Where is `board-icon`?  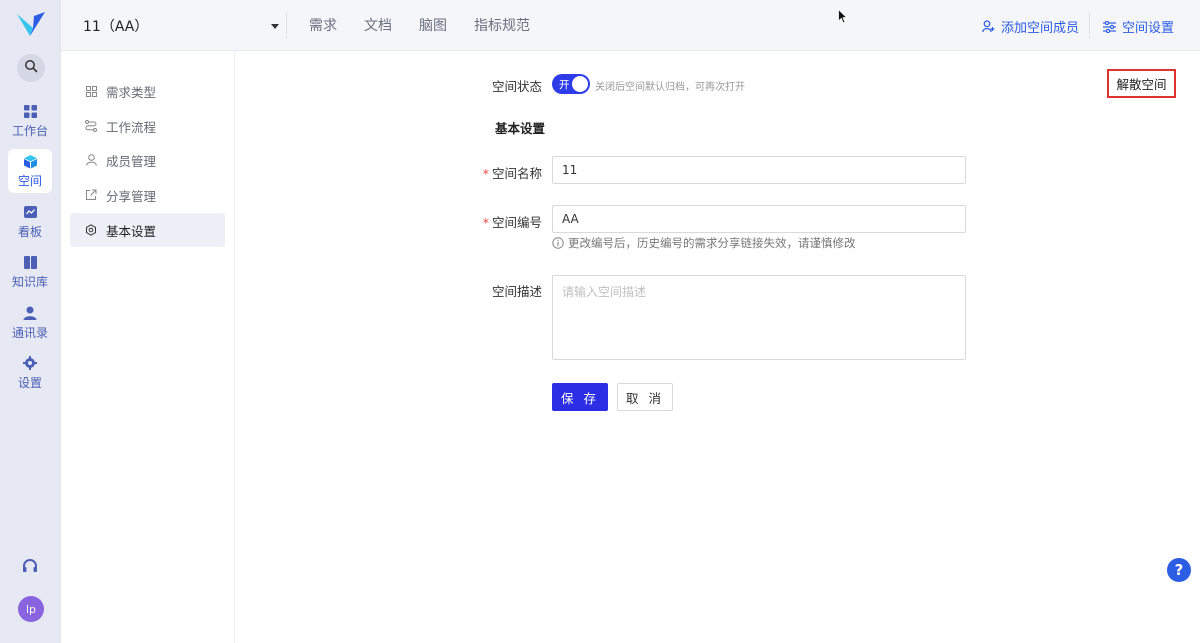 board-icon is located at coordinates (30, 212).